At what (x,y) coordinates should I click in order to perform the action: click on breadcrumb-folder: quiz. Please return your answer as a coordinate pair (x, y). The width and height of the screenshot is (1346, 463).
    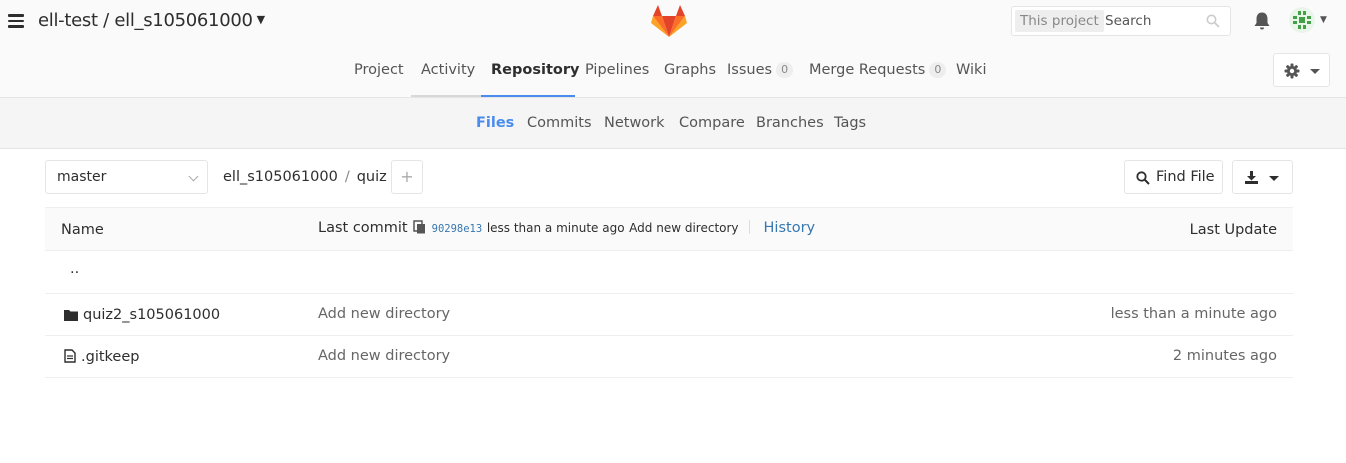
    Looking at the image, I should click on (372, 177).